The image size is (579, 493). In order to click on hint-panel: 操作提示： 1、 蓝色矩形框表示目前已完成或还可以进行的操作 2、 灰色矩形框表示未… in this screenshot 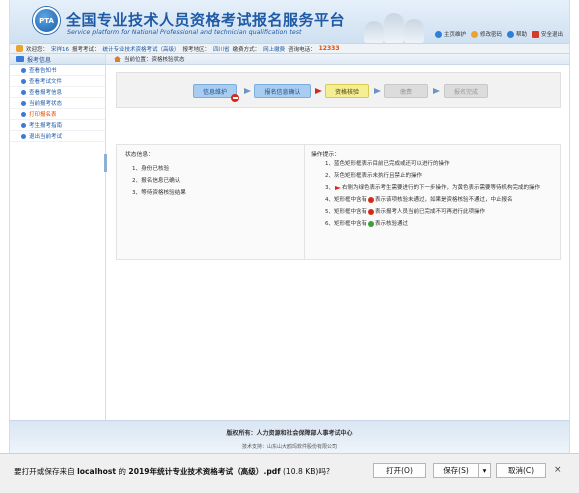, I will do `click(432, 202)`.